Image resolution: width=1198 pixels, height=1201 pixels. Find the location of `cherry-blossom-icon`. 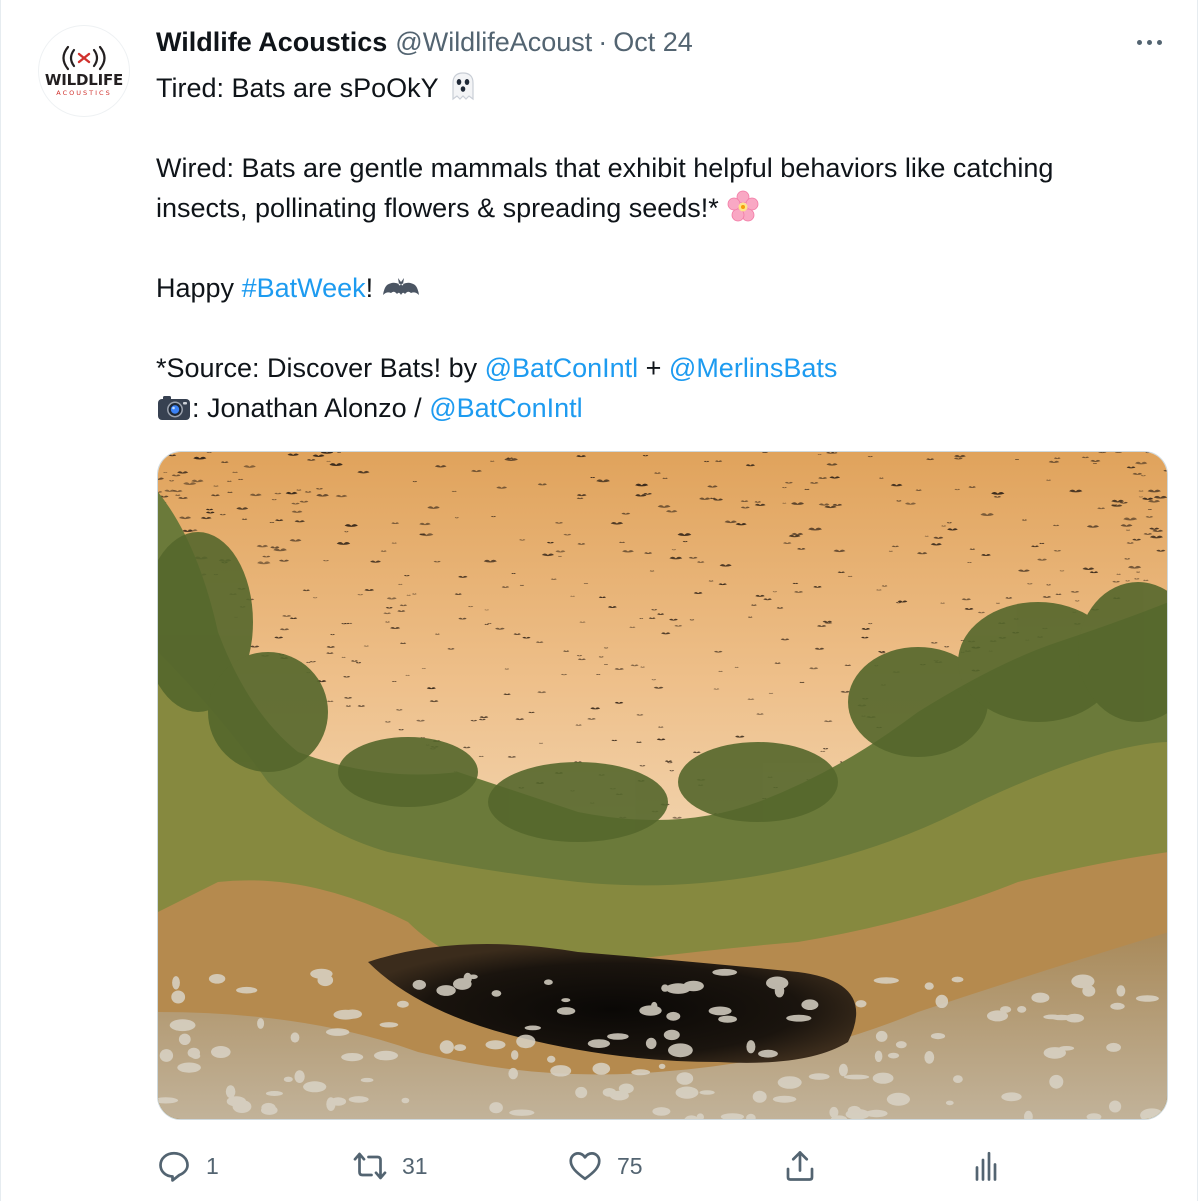

cherry-blossom-icon is located at coordinates (743, 206).